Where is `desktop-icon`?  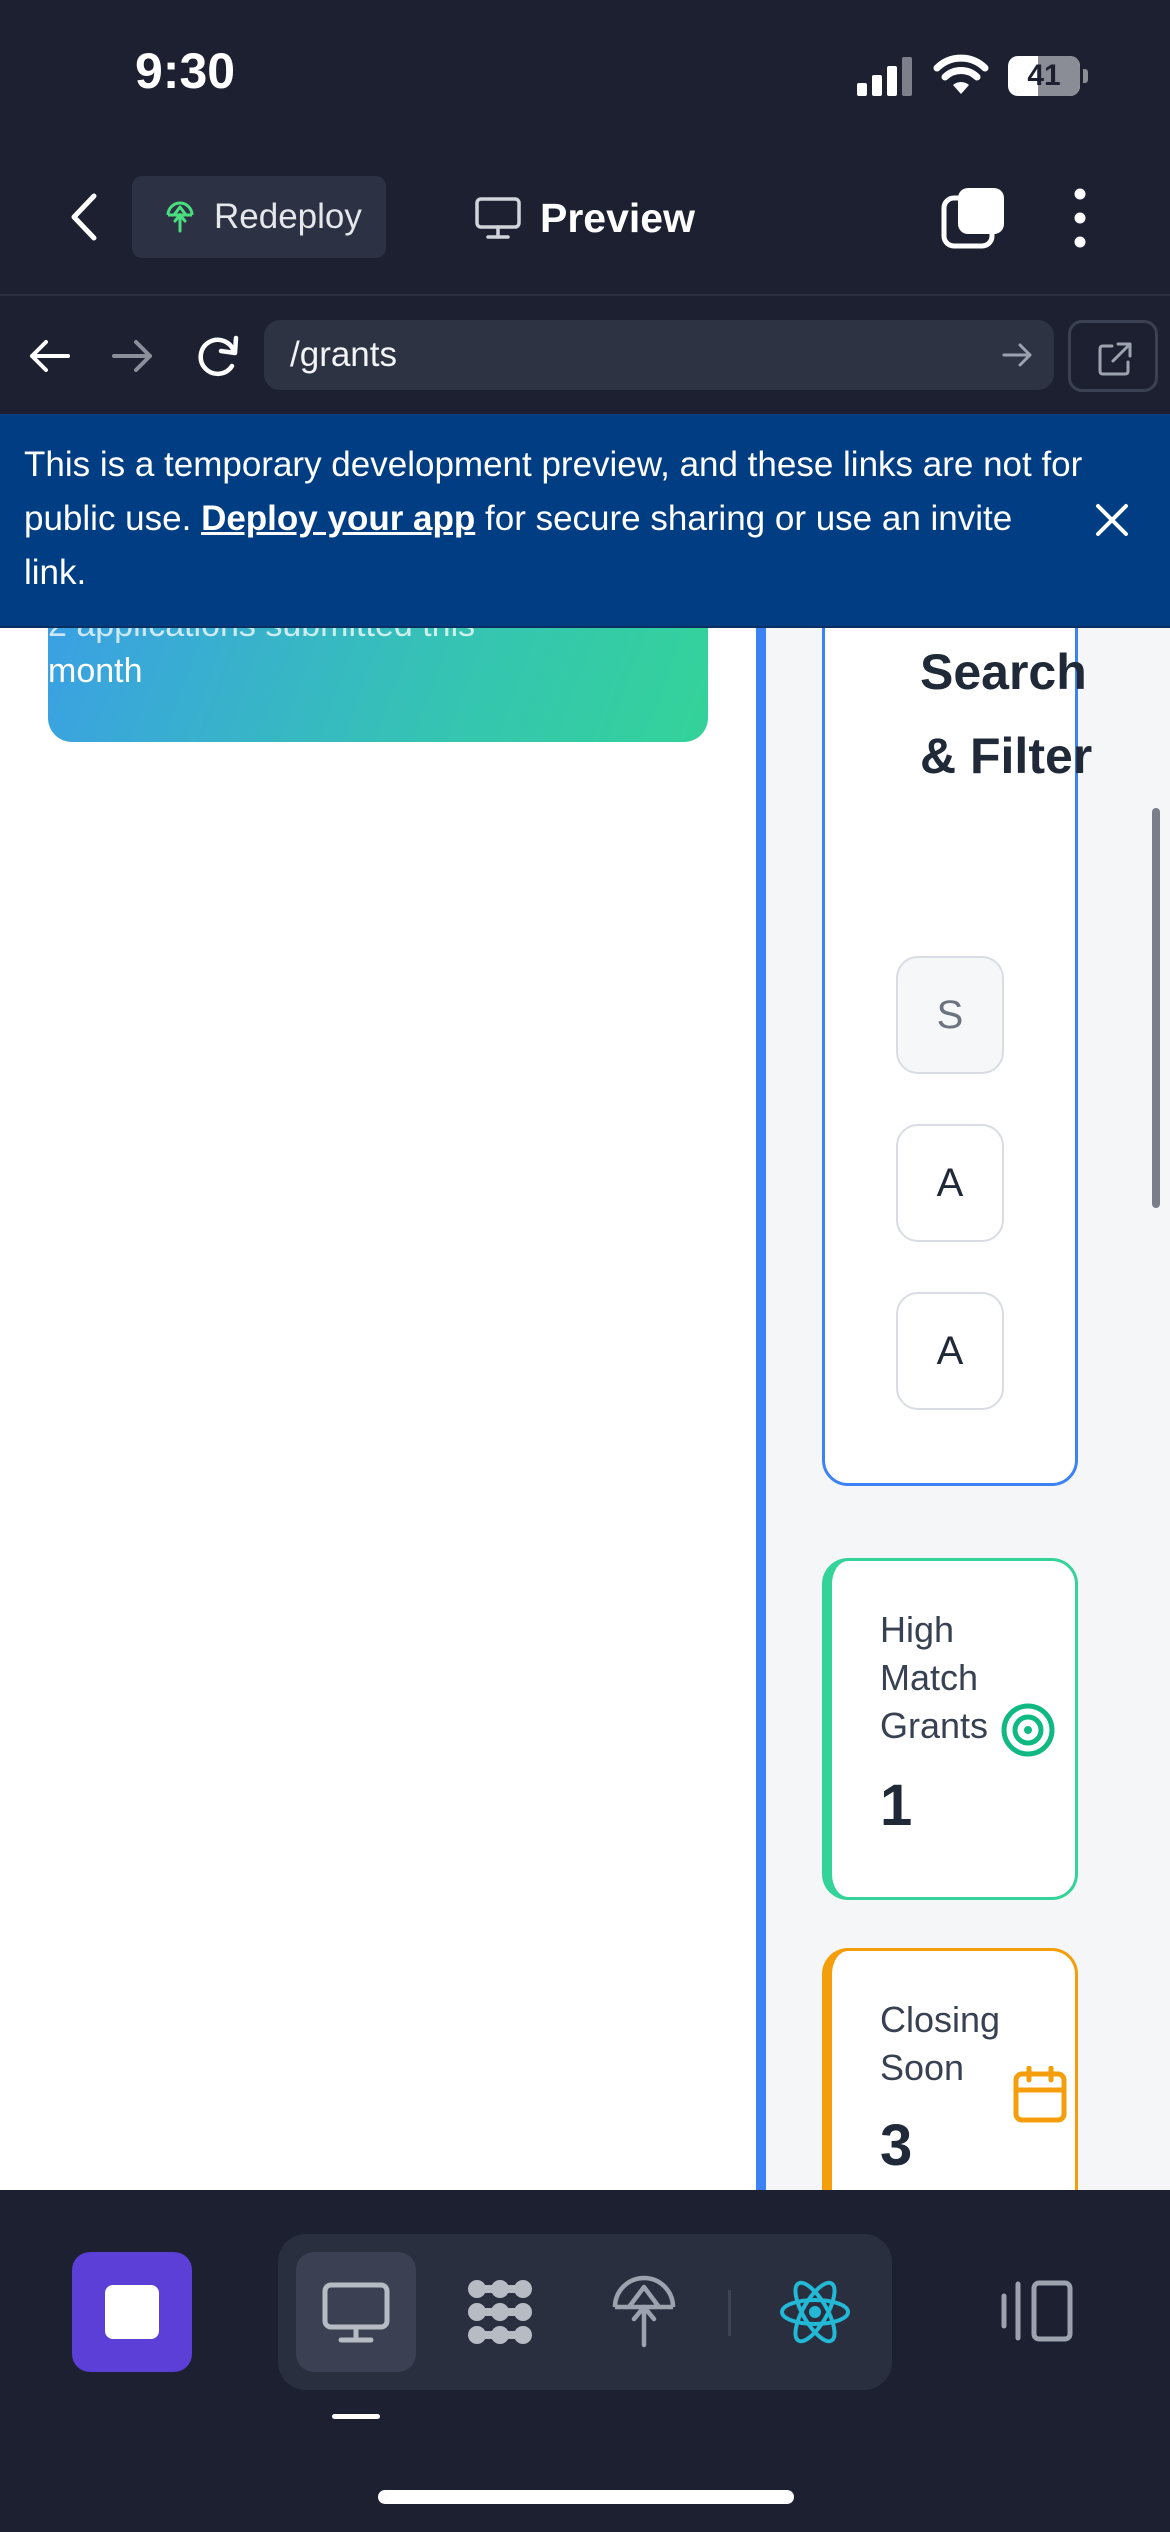 desktop-icon is located at coordinates (356, 2312).